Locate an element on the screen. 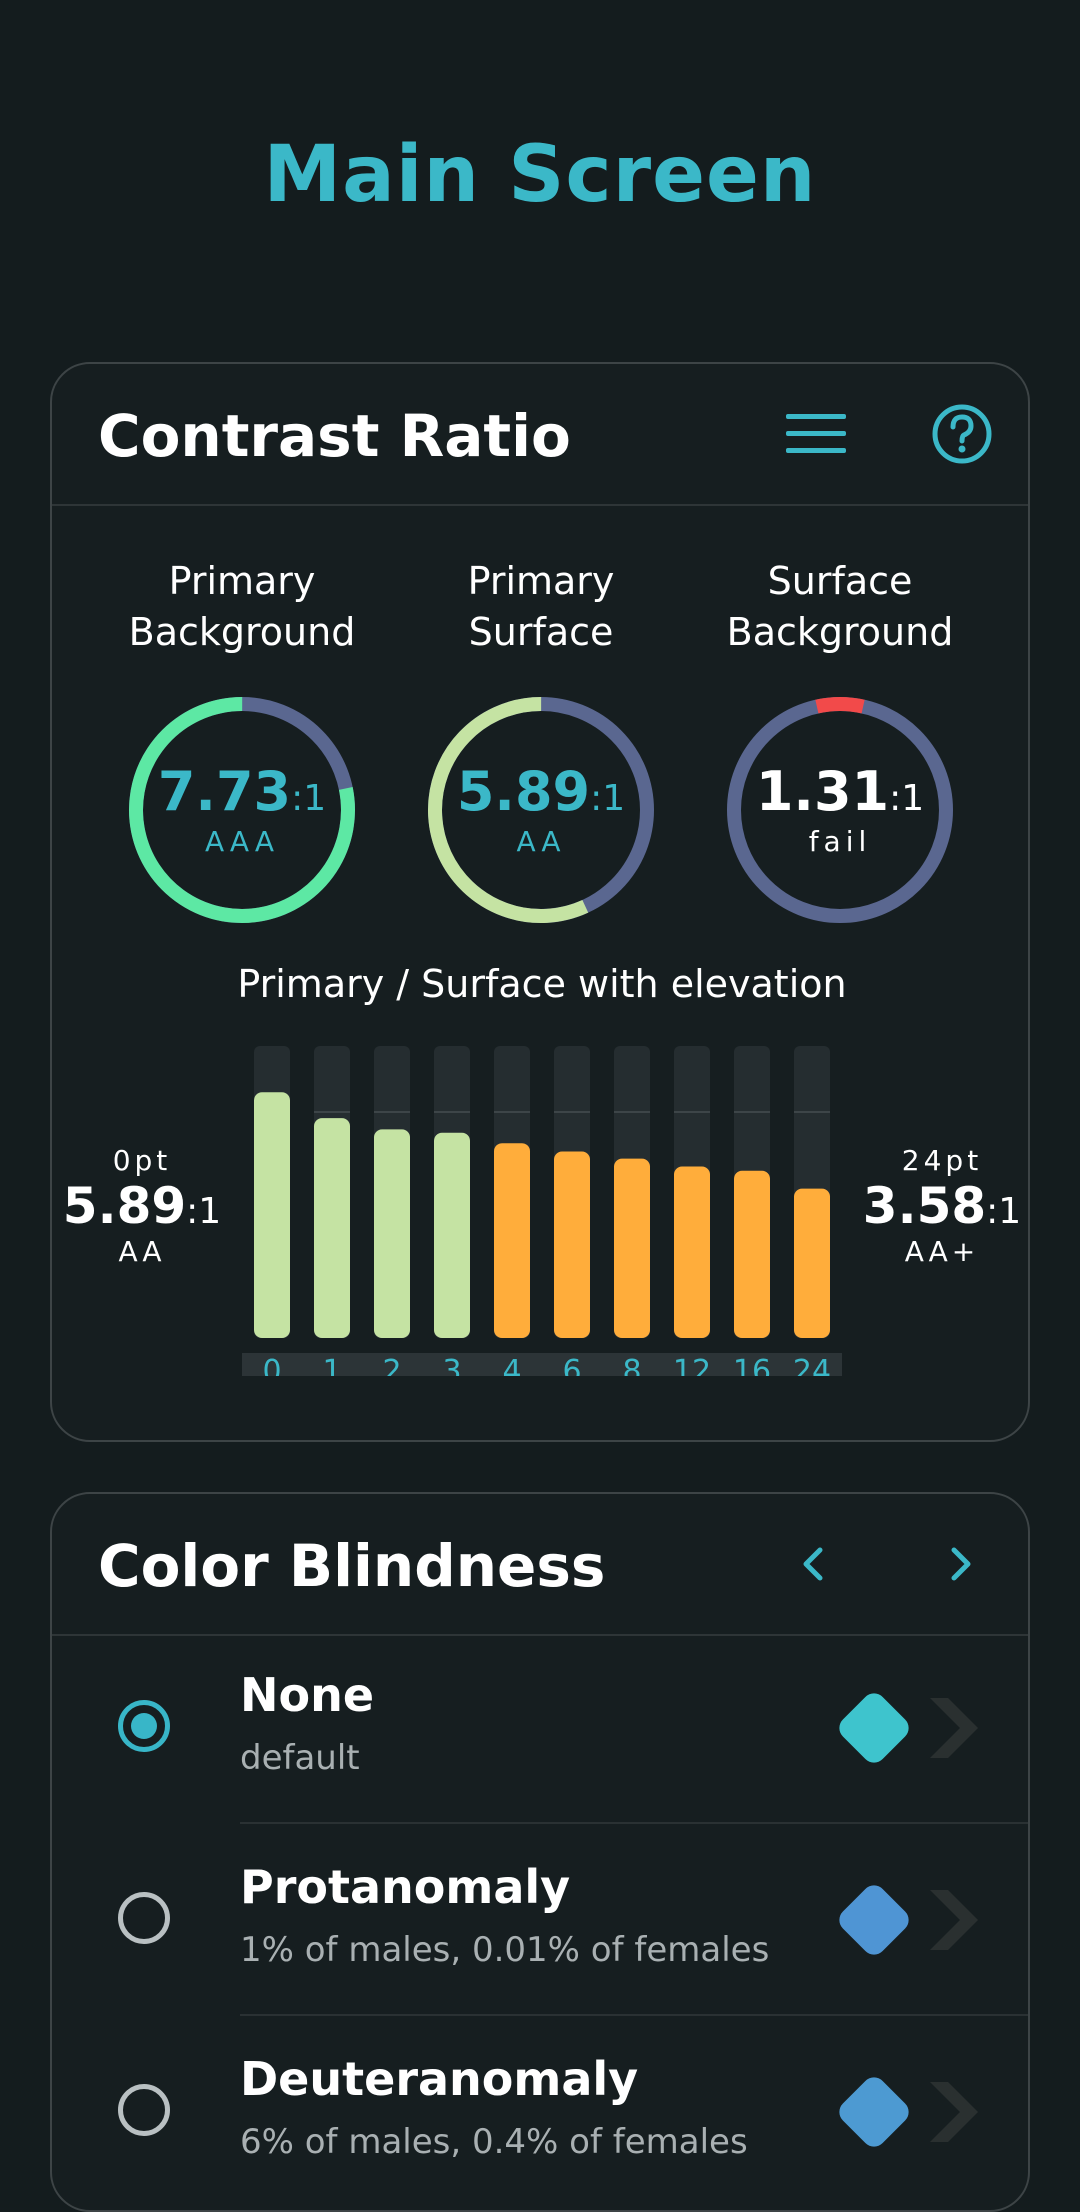  elevation-tick-label: 3 is located at coordinates (451, 1365).